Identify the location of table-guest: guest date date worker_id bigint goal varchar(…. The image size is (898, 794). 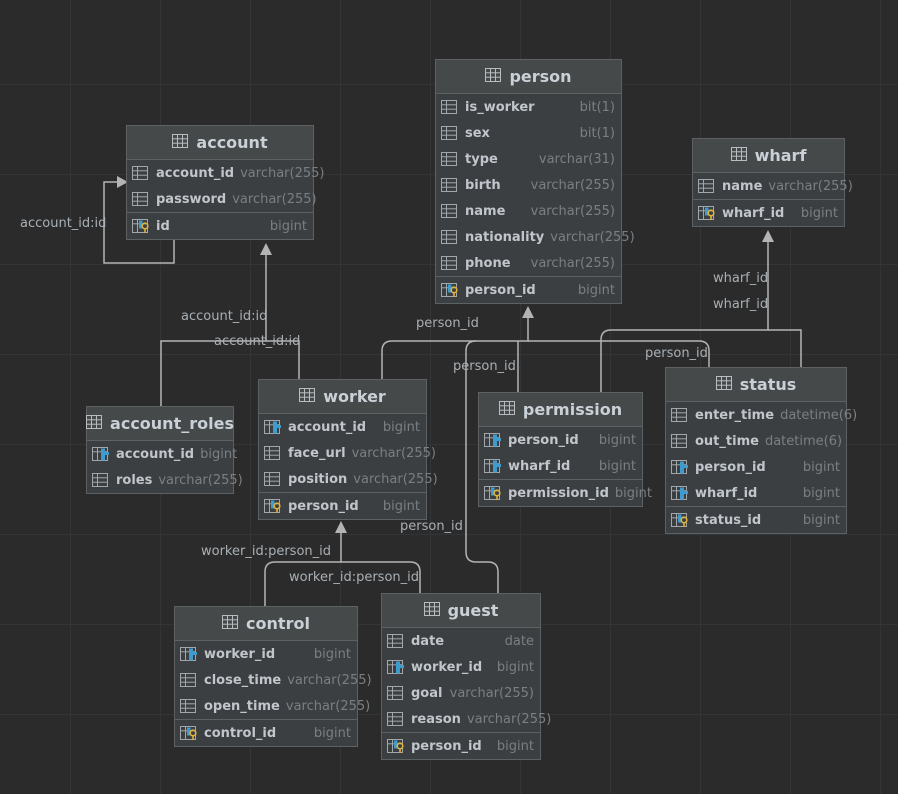
(466, 676).